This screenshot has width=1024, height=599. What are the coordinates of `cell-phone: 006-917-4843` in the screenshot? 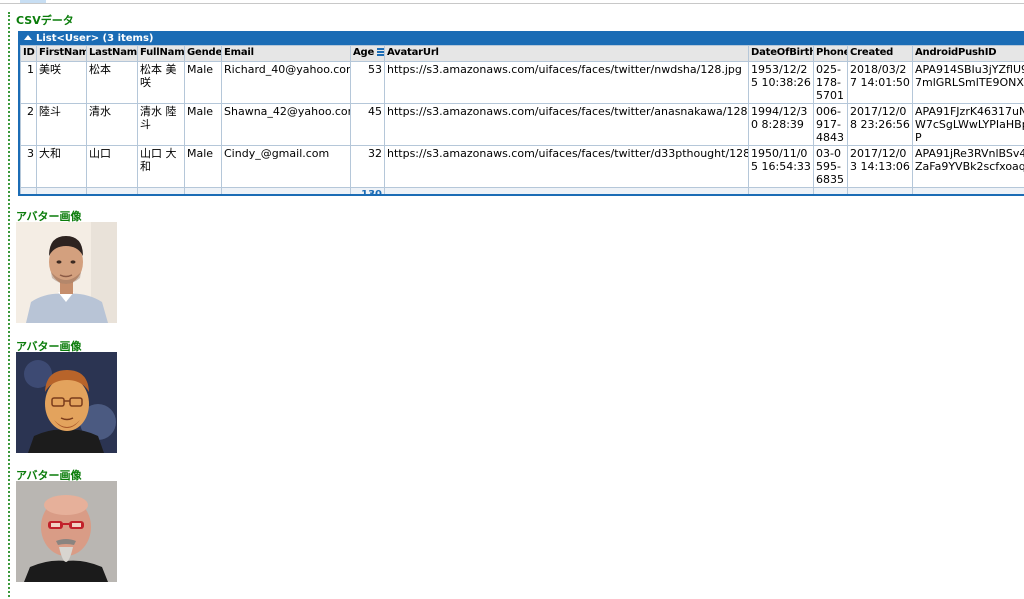 It's located at (830, 124).